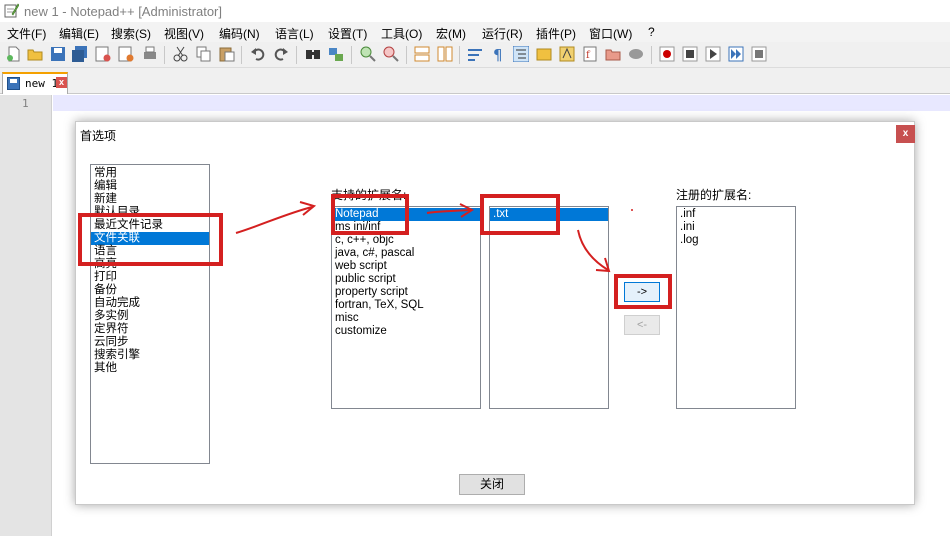 The height and width of the screenshot is (536, 950). I want to click on add-extension-button: ->, so click(642, 292).